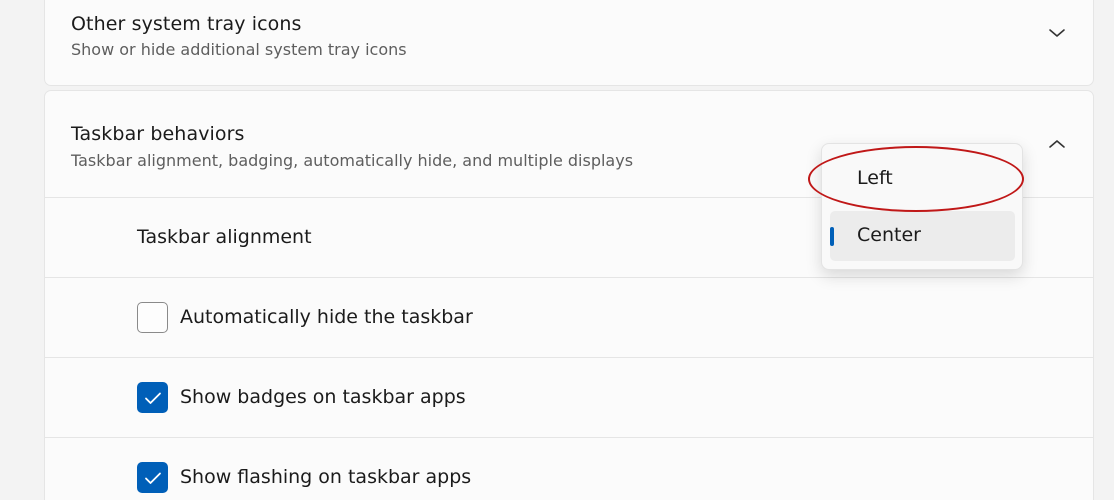 The width and height of the screenshot is (1114, 500). I want to click on taskbar-alignment-label: Taskbar alignment, so click(224, 237).